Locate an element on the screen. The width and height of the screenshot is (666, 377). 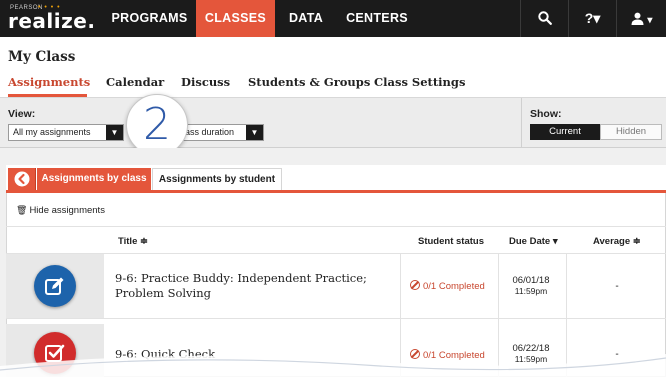
hide-assignments-button: 🗑 Hide assignments is located at coordinates (60, 210).